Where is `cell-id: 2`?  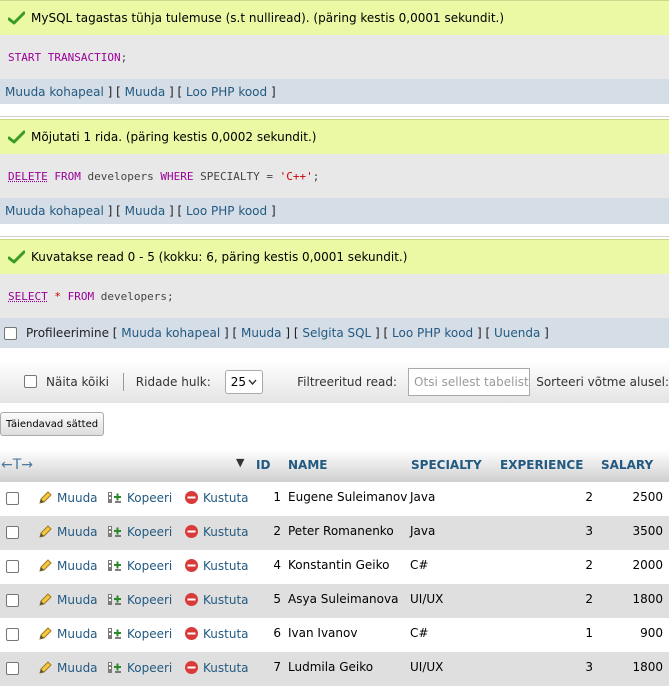
cell-id: 2 is located at coordinates (277, 531).